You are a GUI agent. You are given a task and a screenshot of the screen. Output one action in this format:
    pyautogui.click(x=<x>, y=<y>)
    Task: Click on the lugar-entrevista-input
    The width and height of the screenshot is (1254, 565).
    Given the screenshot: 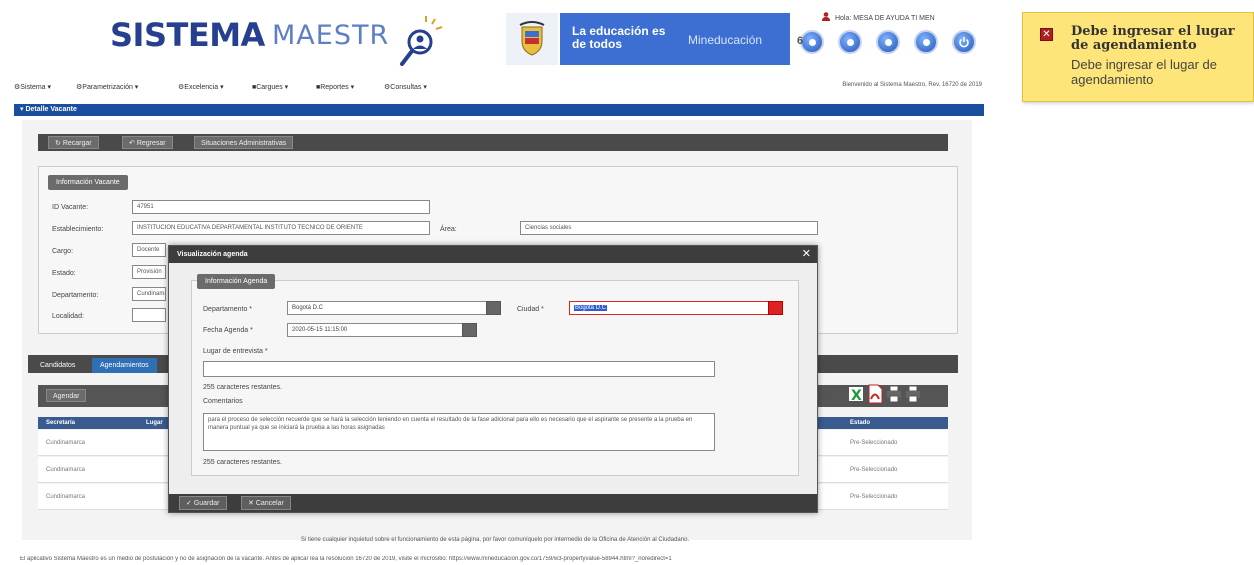 What is the action you would take?
    pyautogui.click(x=459, y=369)
    